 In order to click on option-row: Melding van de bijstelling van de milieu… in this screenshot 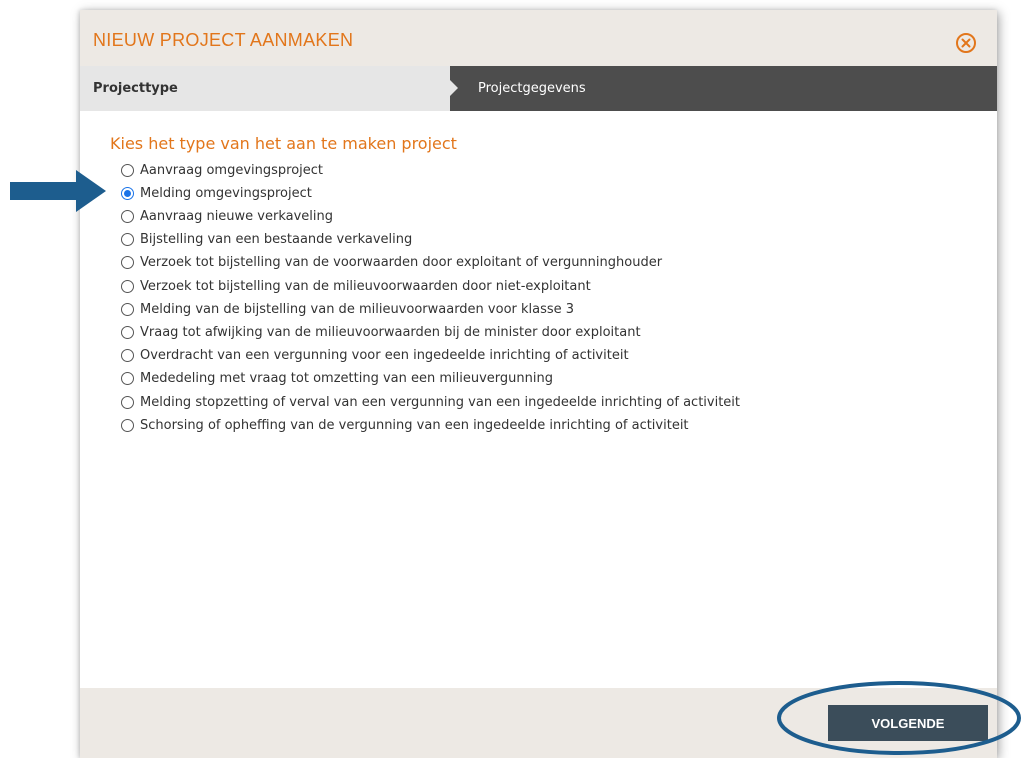, I will do `click(347, 309)`.